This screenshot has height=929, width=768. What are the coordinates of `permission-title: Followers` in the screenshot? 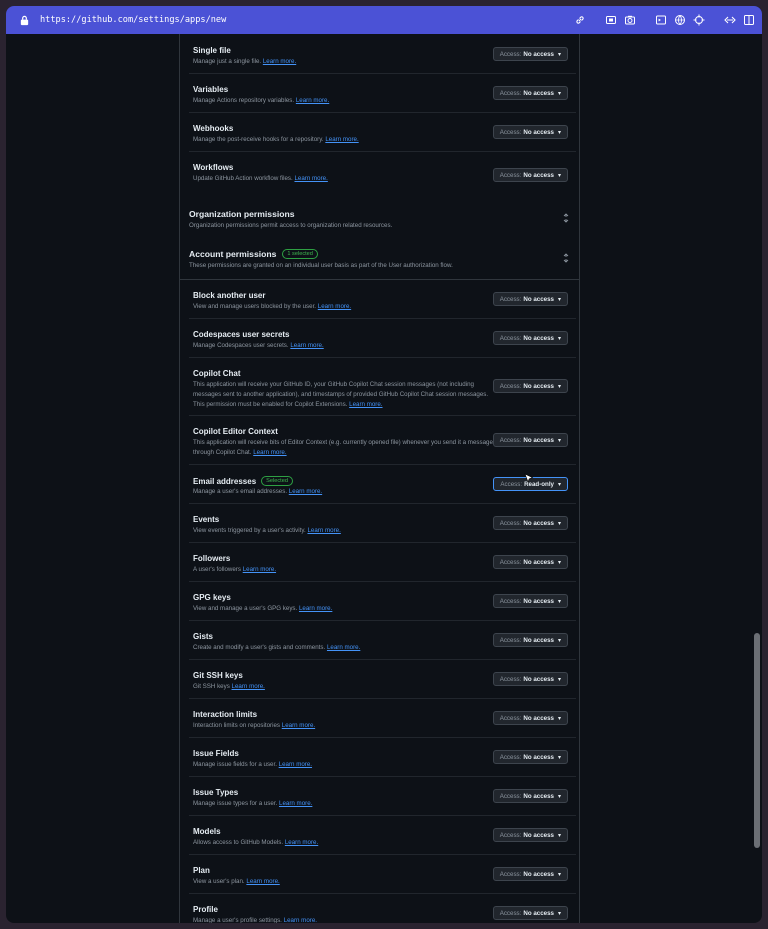 It's located at (212, 558).